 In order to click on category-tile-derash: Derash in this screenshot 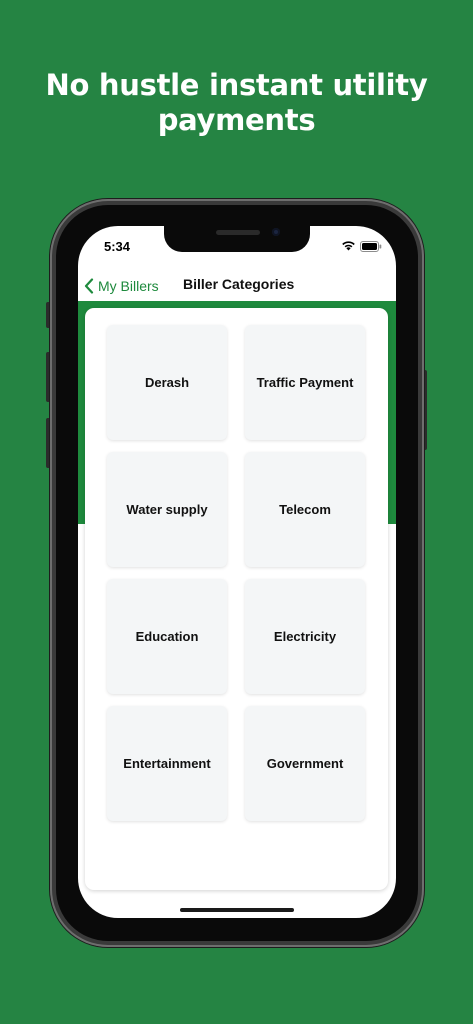, I will do `click(167, 382)`.